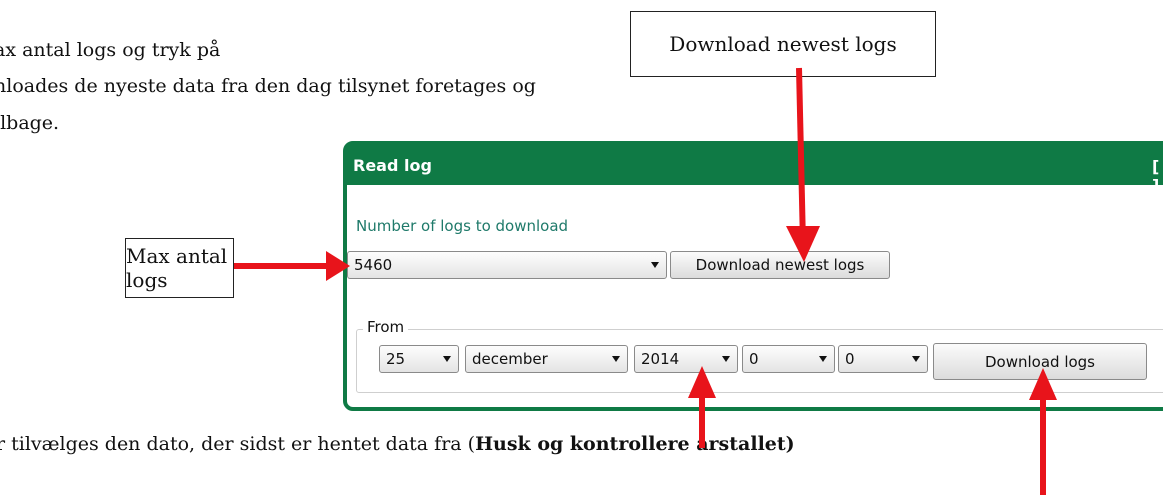  I want to click on hour-select: 0, so click(788, 359).